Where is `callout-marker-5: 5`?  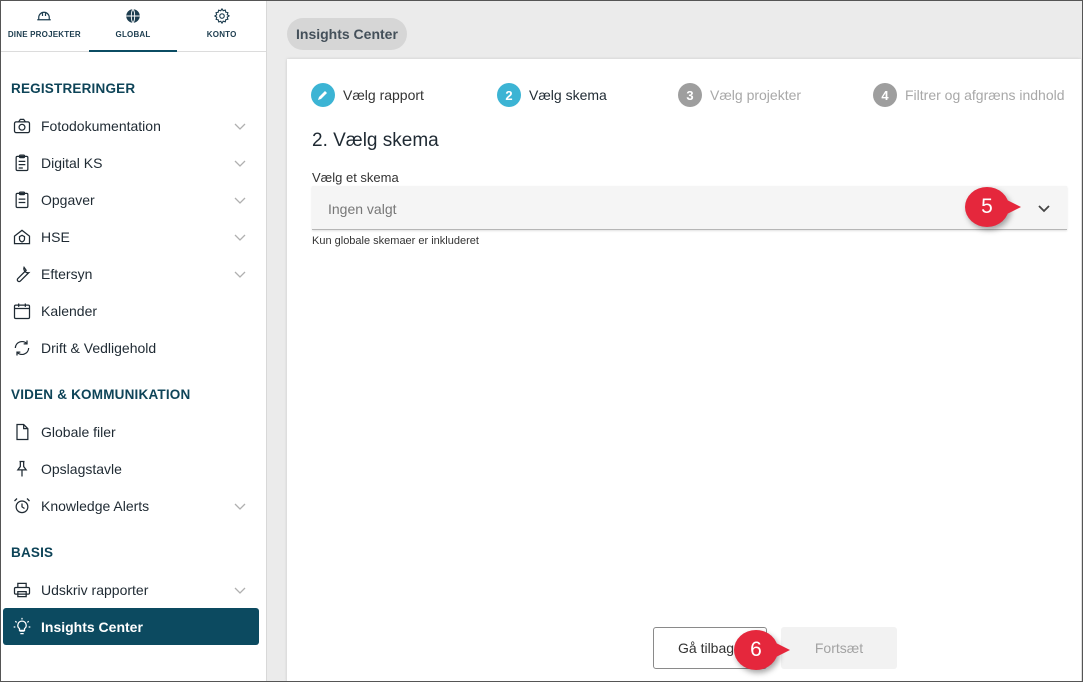
callout-marker-5: 5 is located at coordinates (993, 207).